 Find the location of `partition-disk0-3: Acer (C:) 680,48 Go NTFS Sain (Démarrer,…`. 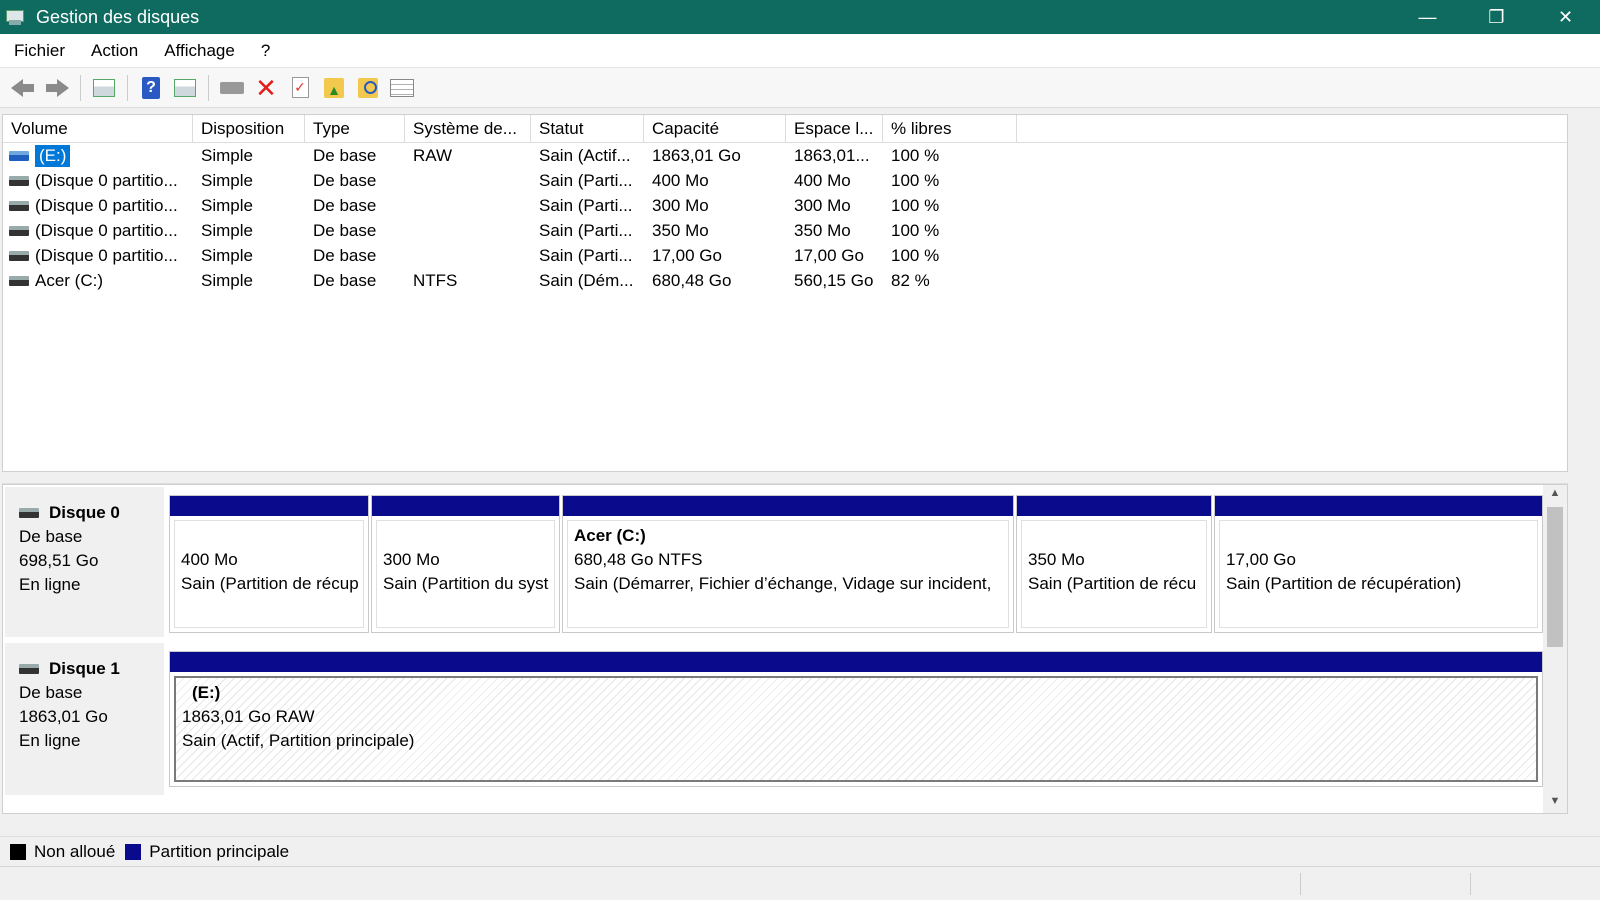

partition-disk0-3: Acer (C:) 680,48 Go NTFS Sain (Démarrer,… is located at coordinates (788, 564).